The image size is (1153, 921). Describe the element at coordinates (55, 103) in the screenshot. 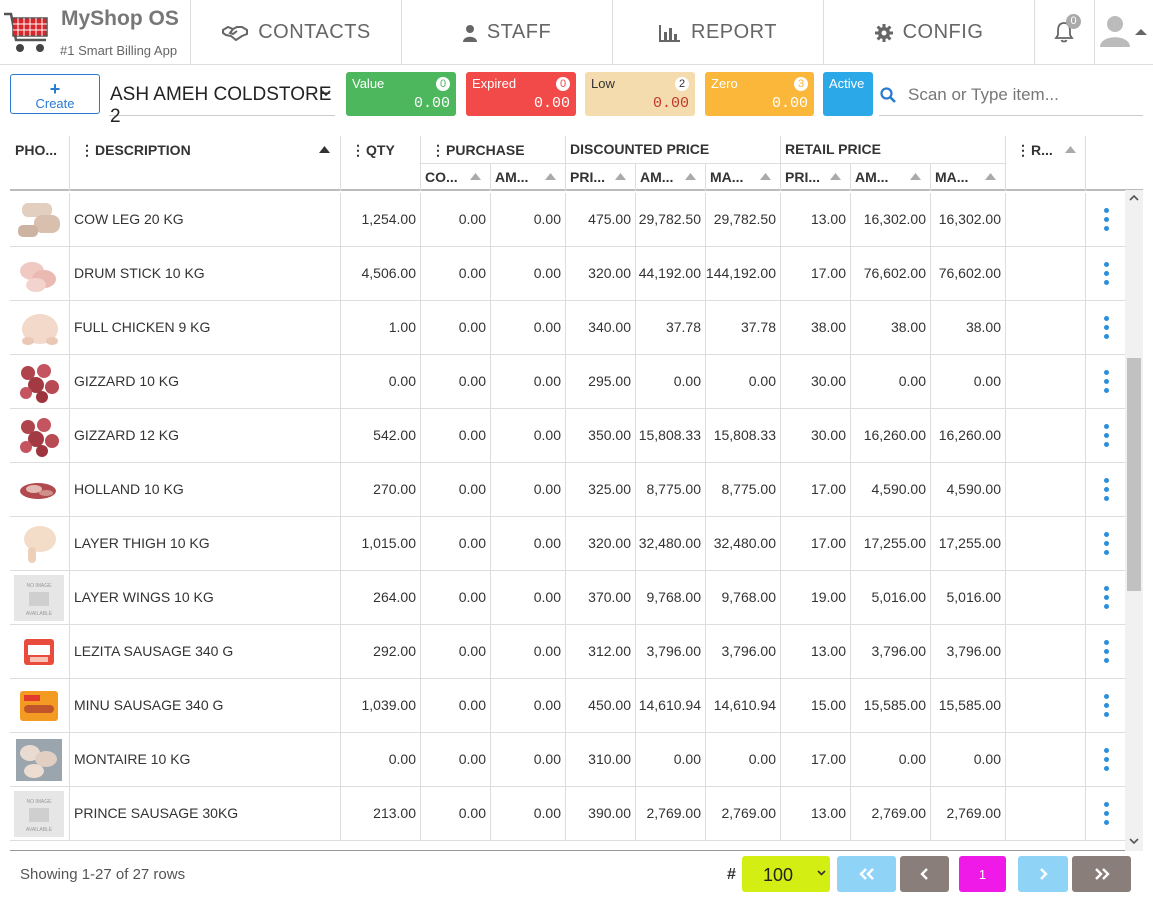

I see `create-button-label: Create` at that location.